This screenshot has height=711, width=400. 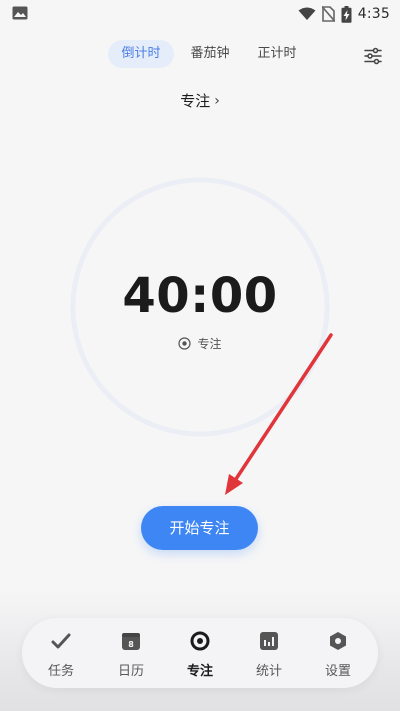 I want to click on target-icon, so click(x=185, y=343).